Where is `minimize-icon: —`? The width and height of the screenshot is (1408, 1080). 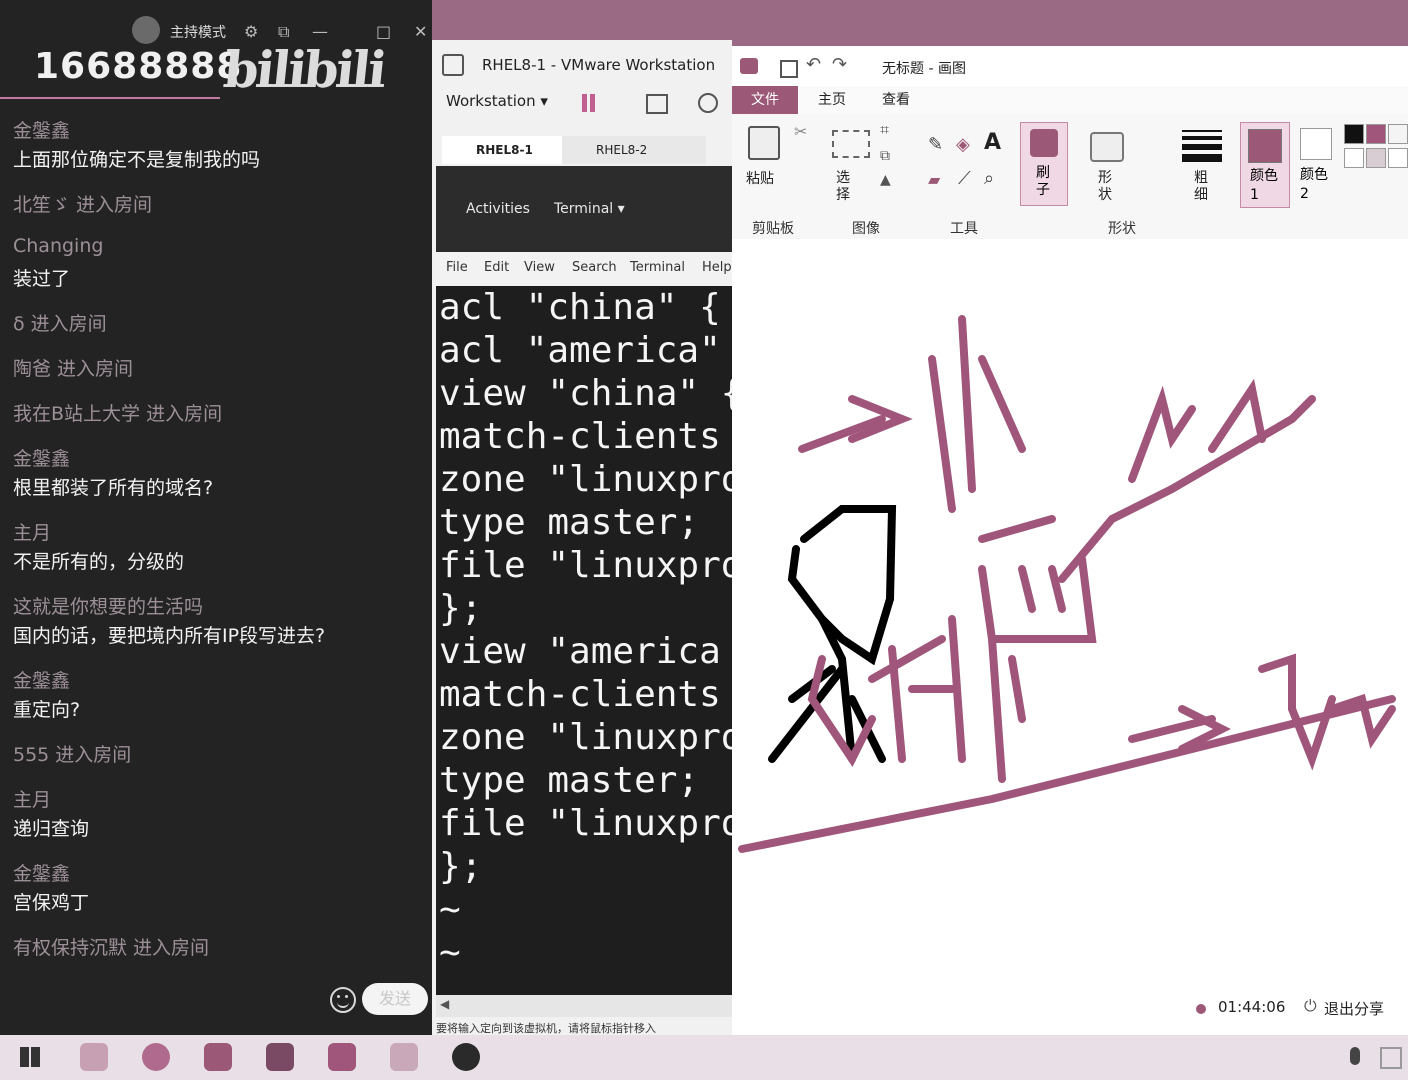 minimize-icon: — is located at coordinates (320, 31).